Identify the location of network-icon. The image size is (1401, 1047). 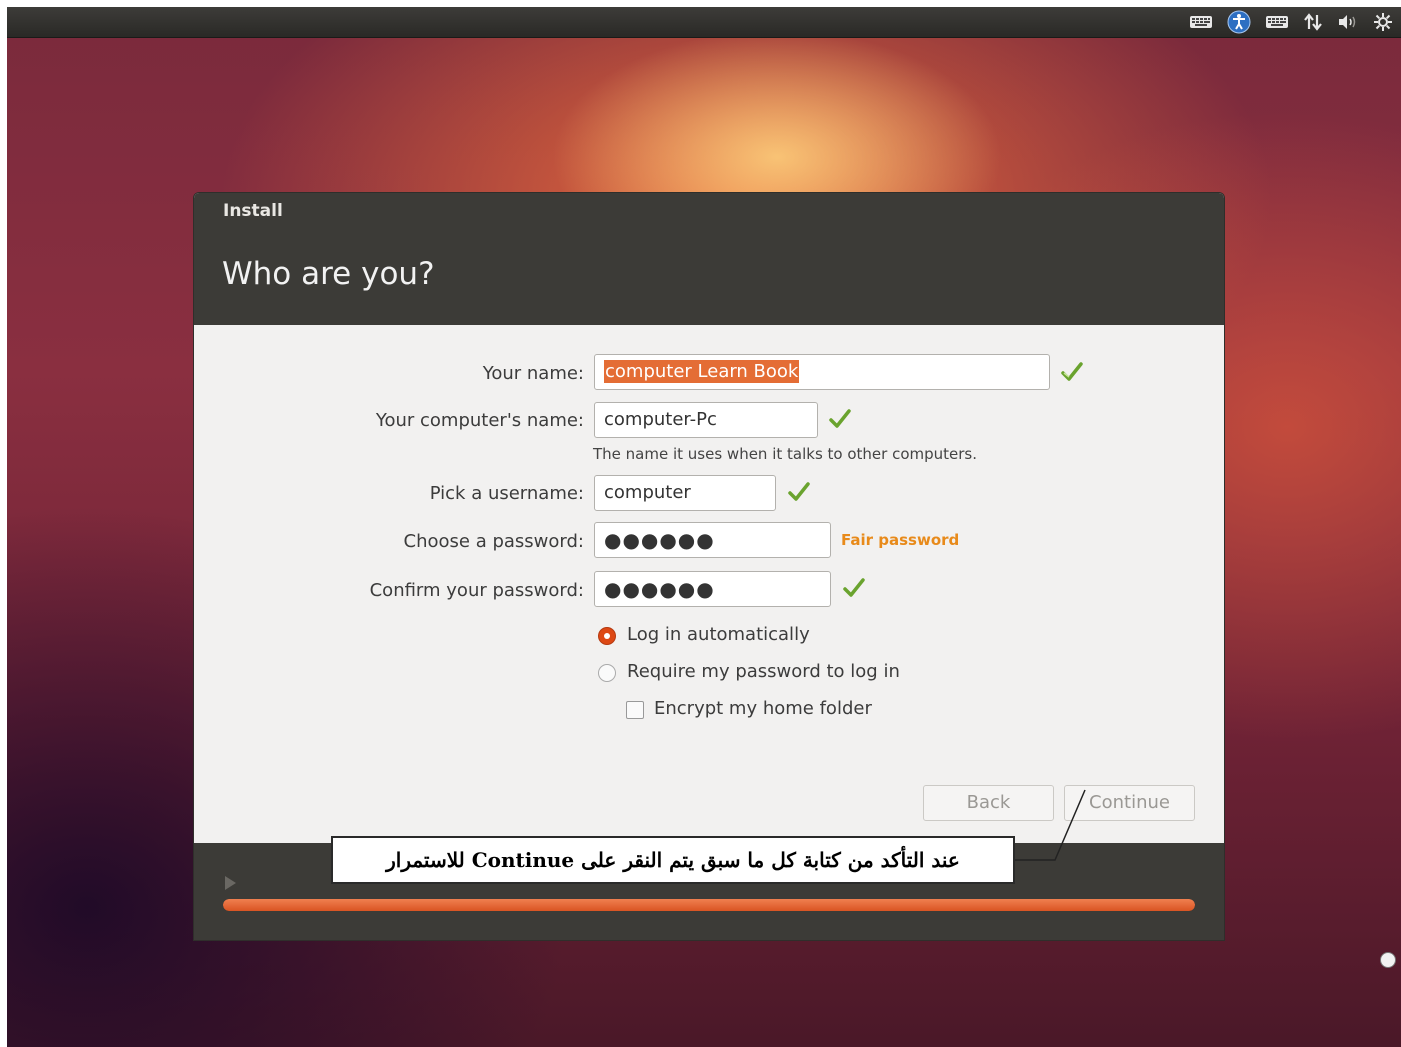
(1313, 22).